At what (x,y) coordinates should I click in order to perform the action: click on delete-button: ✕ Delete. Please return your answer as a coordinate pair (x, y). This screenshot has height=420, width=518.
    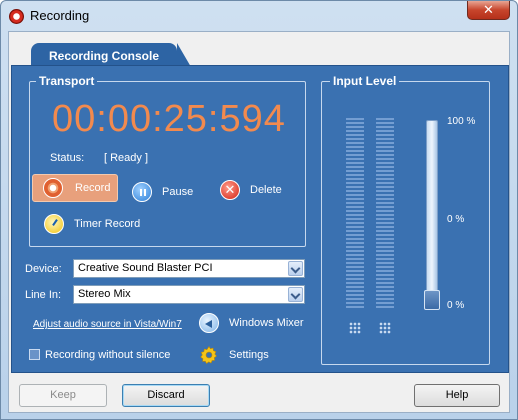
    Looking at the image, I should click on (251, 190).